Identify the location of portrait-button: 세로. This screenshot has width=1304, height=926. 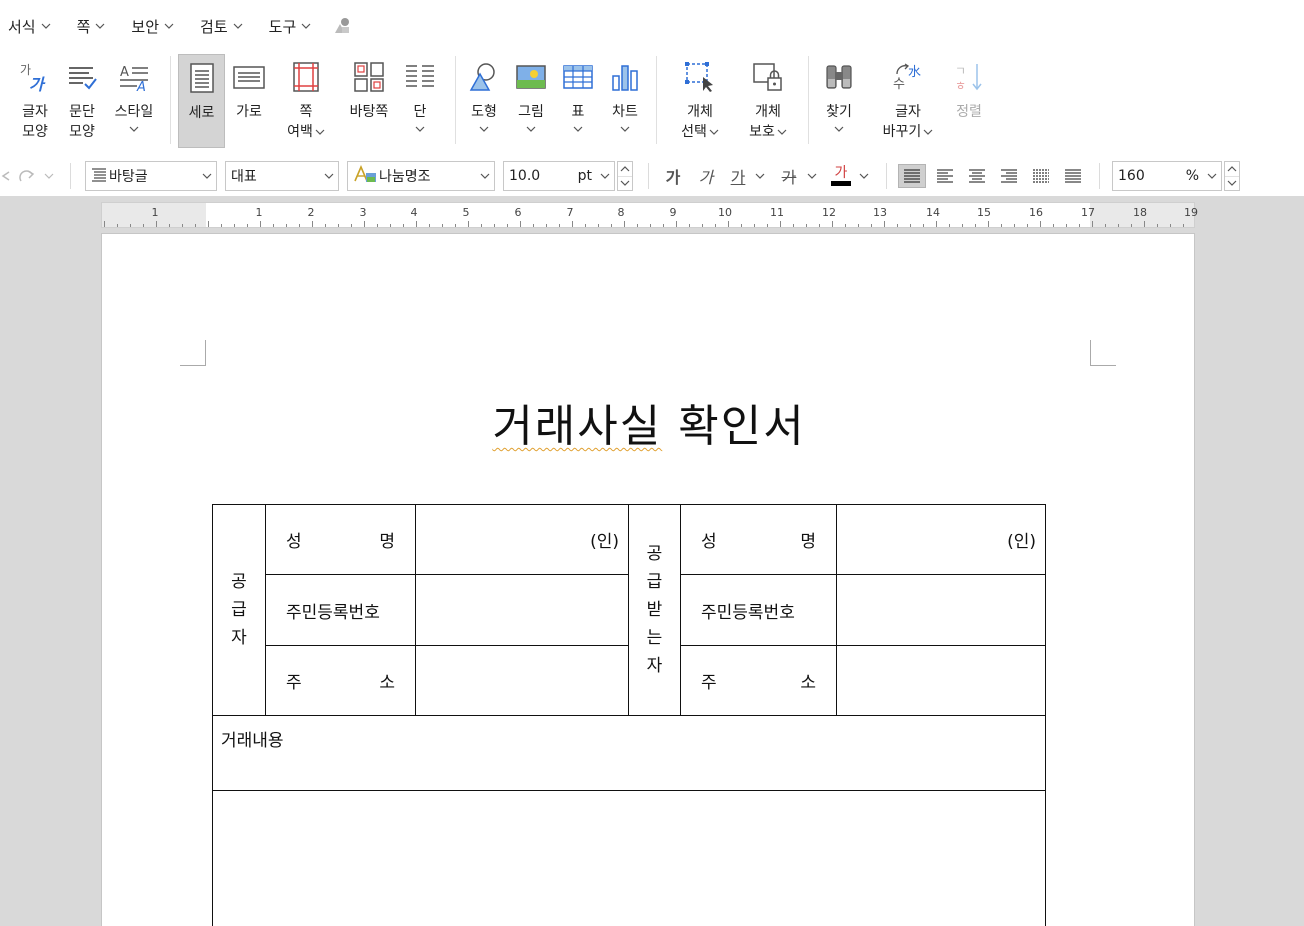
(201, 101).